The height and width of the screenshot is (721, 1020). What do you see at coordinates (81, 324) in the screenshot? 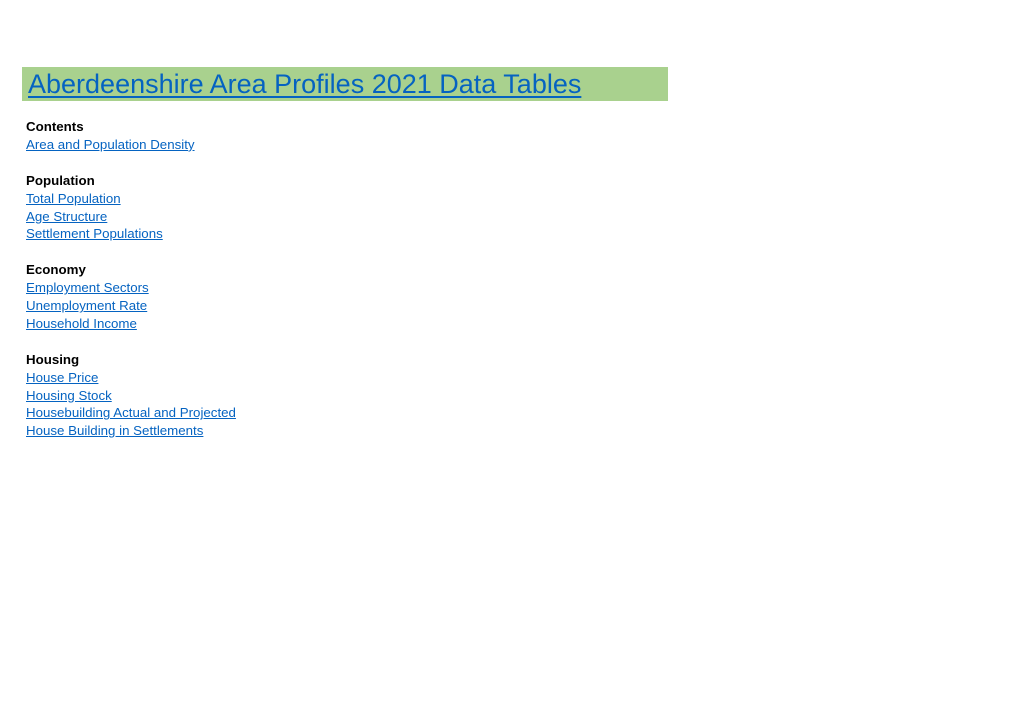
I see `link-household-income: Household Income` at bounding box center [81, 324].